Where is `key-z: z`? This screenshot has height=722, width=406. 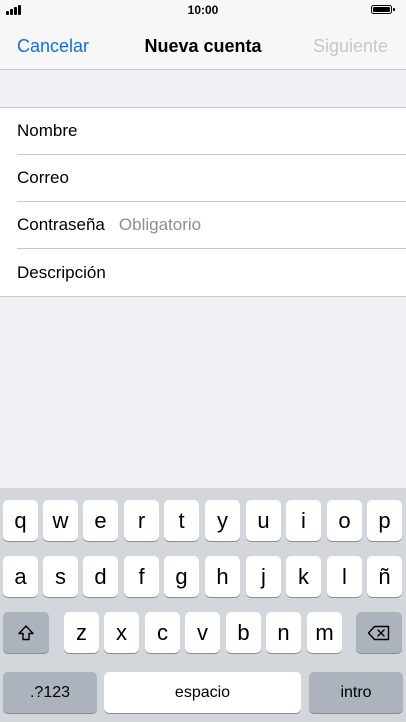 key-z: z is located at coordinates (81, 632).